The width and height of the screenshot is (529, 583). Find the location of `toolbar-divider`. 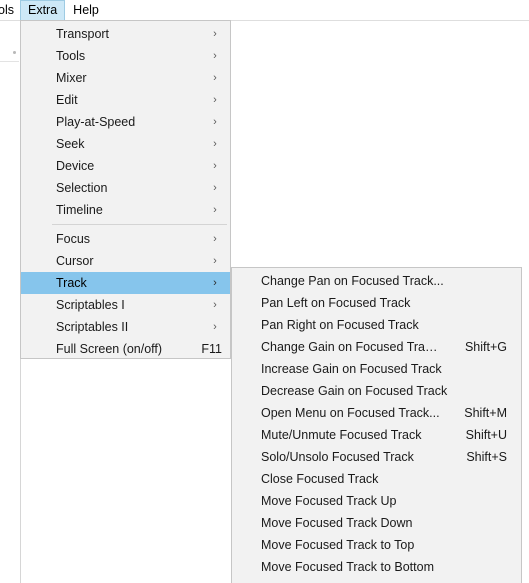

toolbar-divider is located at coordinates (9, 61).